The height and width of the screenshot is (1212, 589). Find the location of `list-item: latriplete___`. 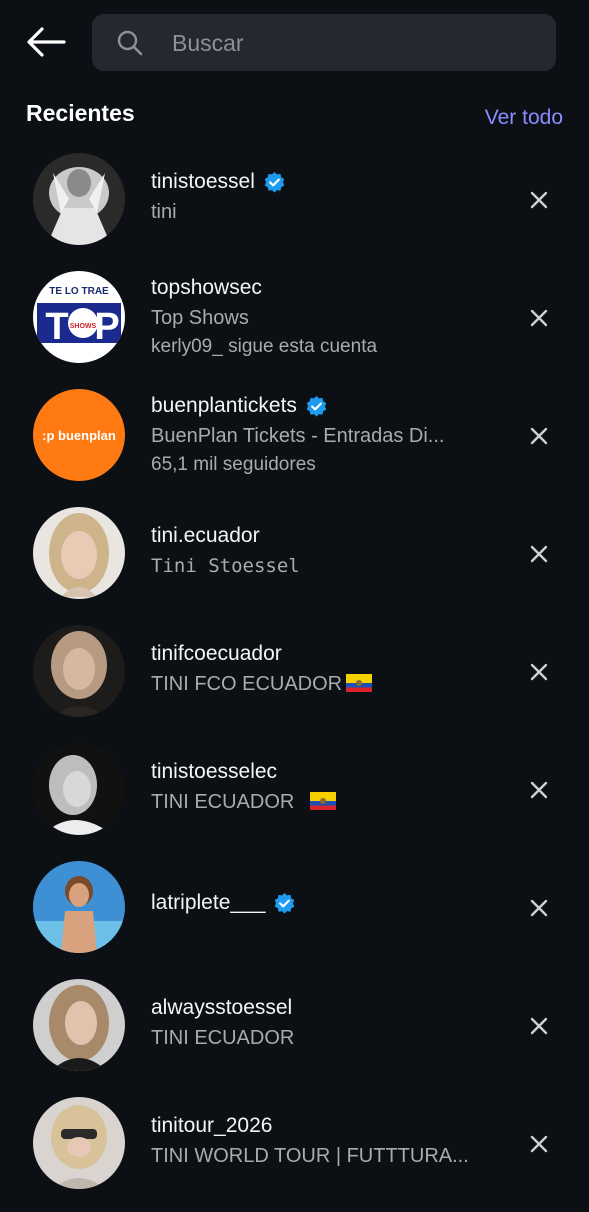

list-item: latriplete___ is located at coordinates (294, 917).